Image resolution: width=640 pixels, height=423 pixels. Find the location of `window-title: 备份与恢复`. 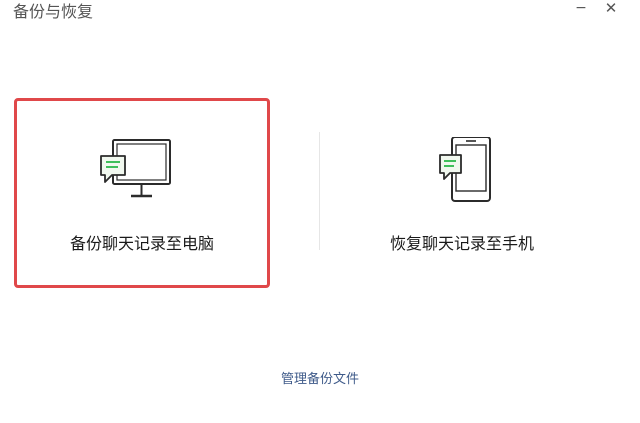

window-title: 备份与恢复 is located at coordinates (53, 11).